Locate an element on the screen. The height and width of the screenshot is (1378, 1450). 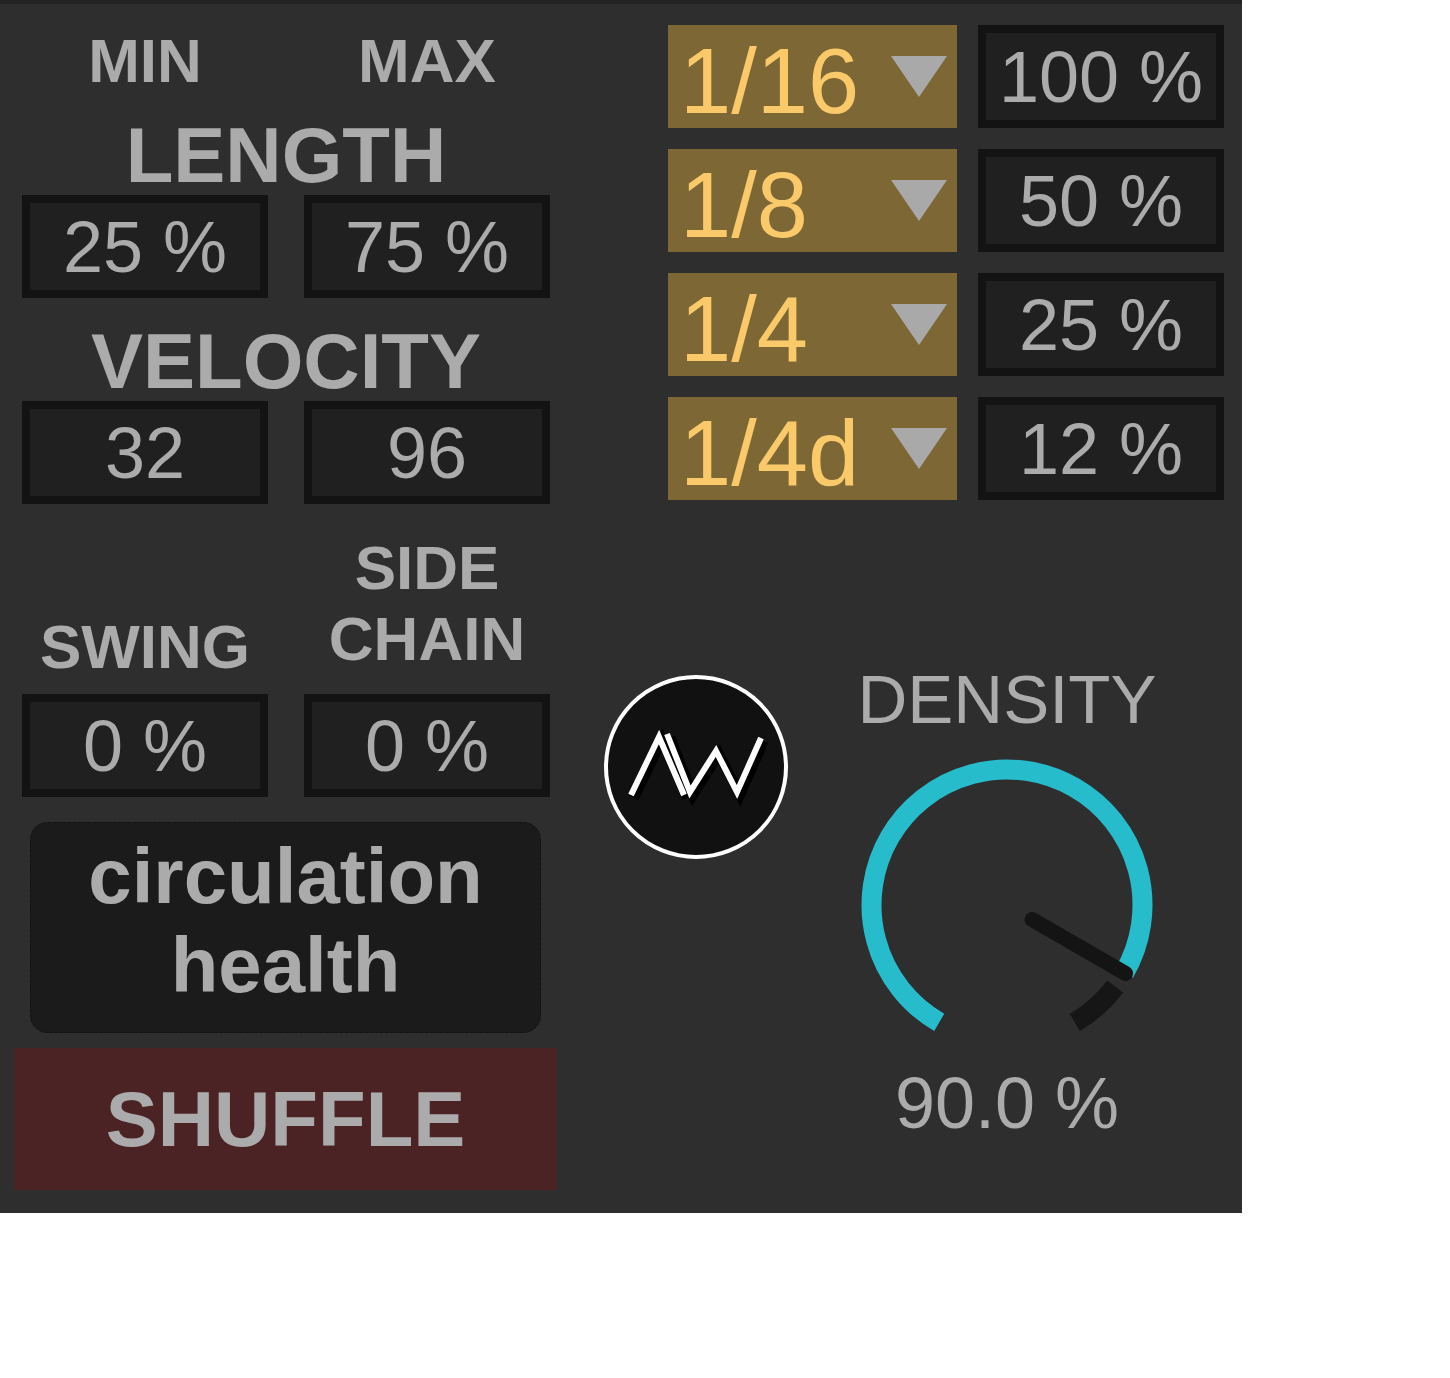
shuffle-button: SHUFFLE is located at coordinates (285, 1119).